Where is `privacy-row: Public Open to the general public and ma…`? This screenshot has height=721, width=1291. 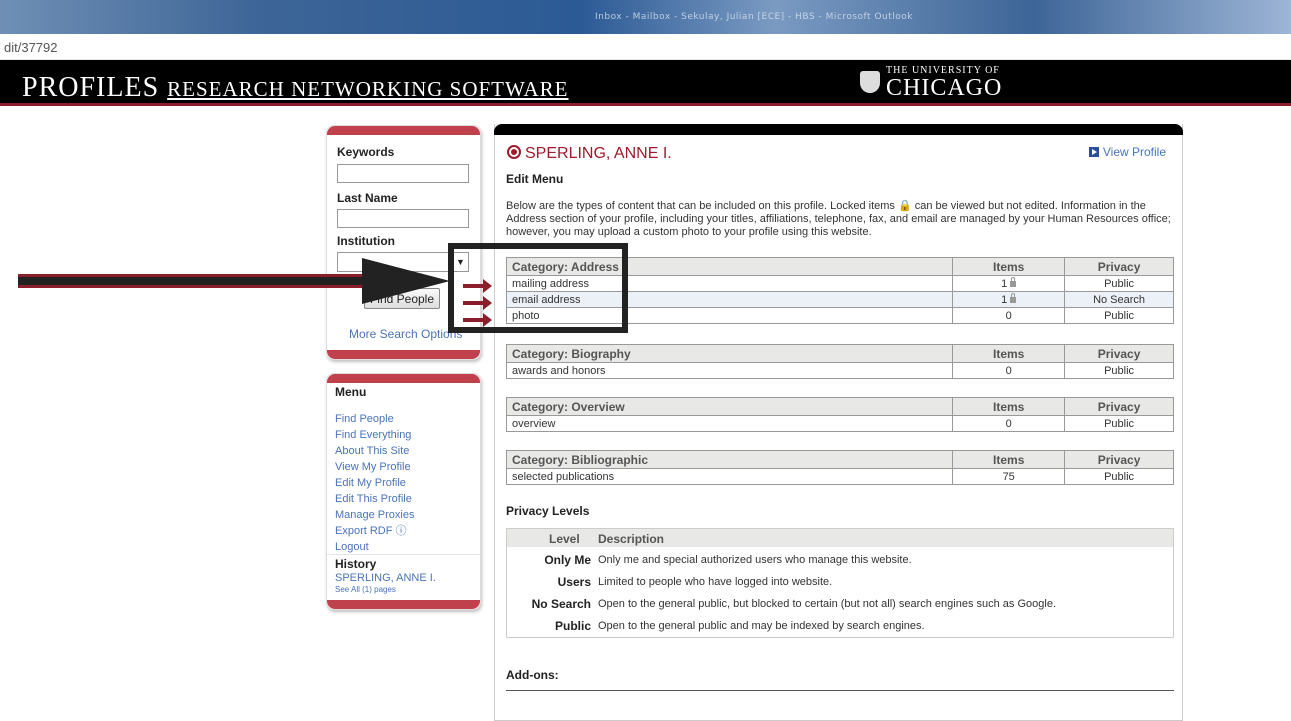 privacy-row: Public Open to the general public and ma… is located at coordinates (840, 626).